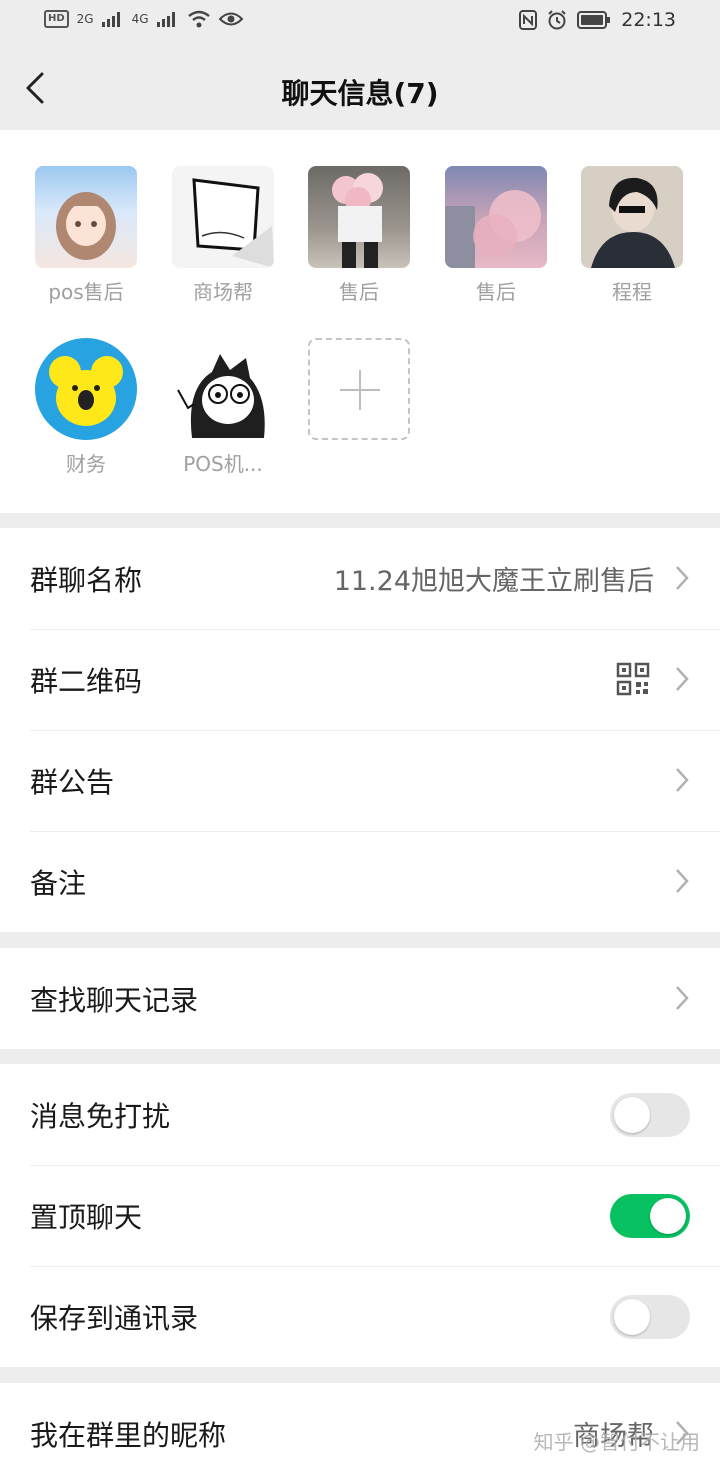 This screenshot has height=1469, width=720. Describe the element at coordinates (100, 1116) in the screenshot. I see `mute-label: 消息免打扰` at that location.